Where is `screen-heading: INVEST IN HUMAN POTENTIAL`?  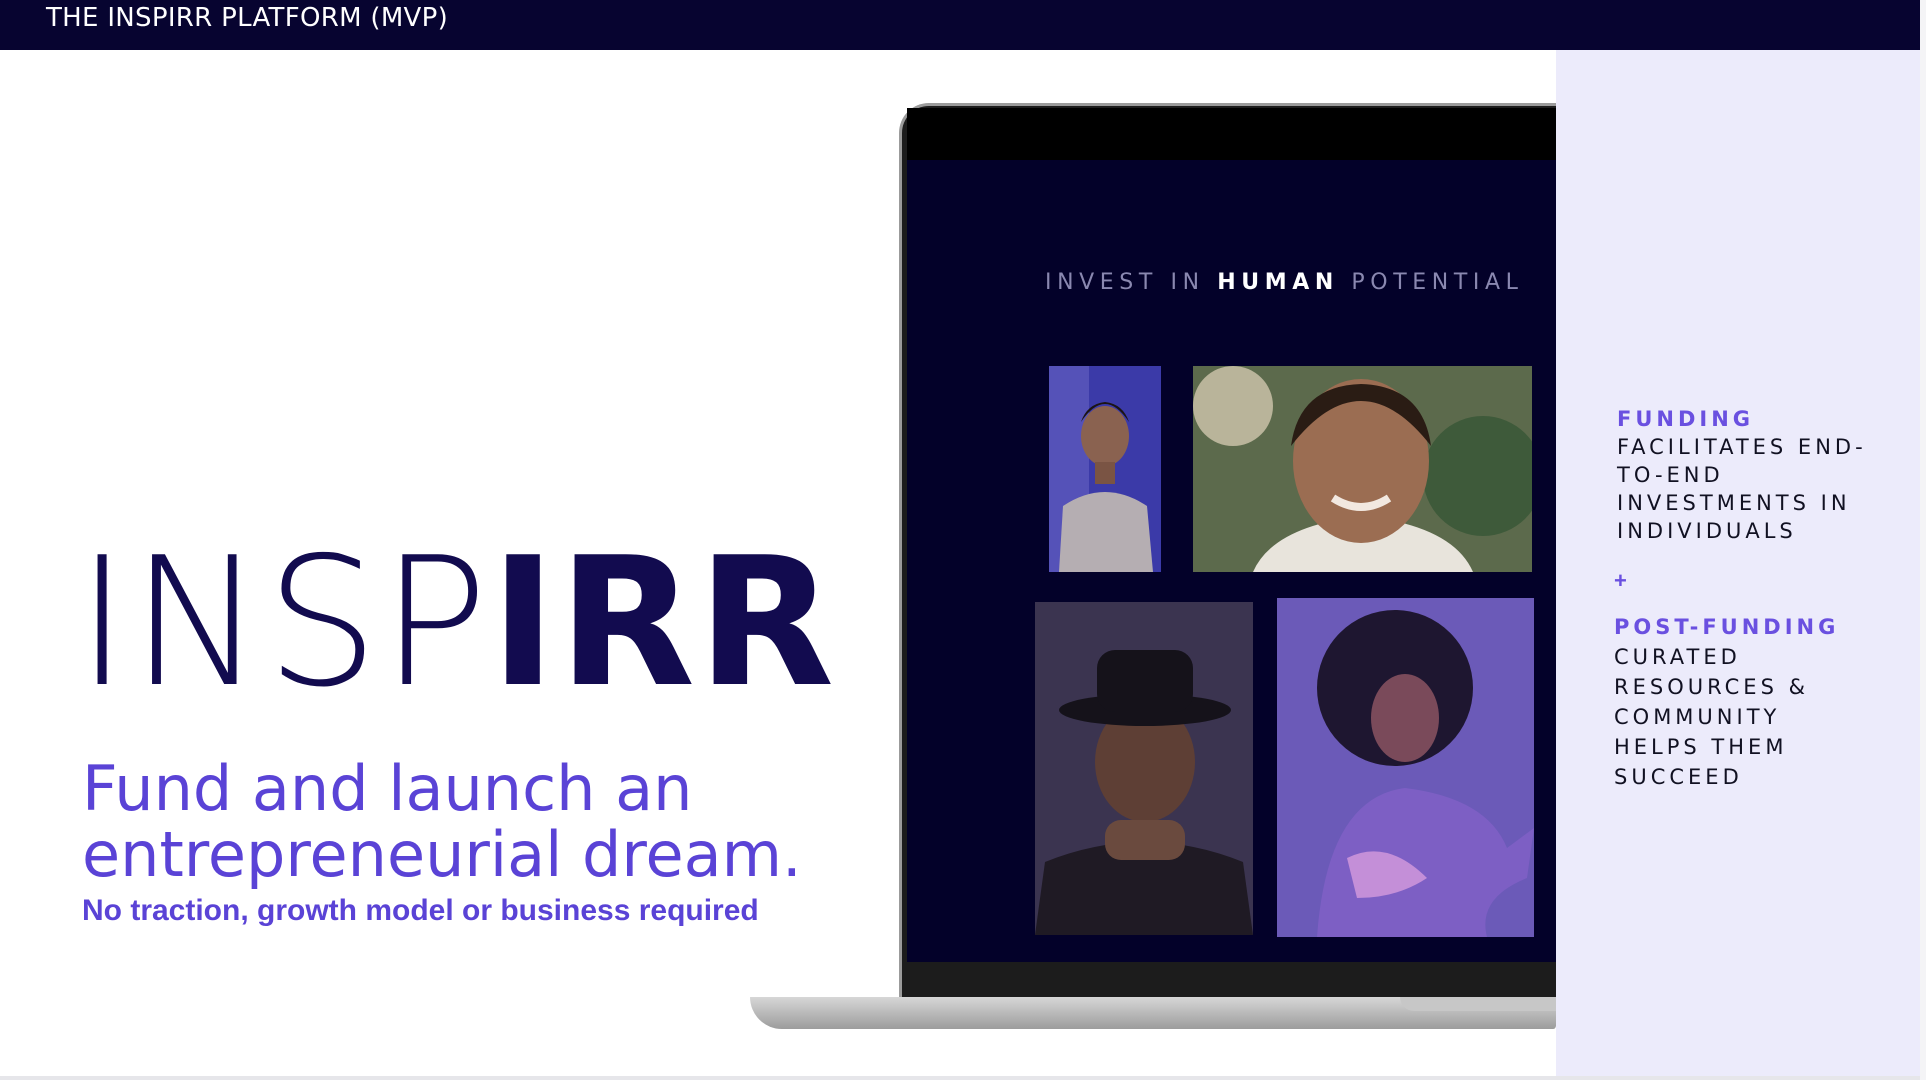 screen-heading: INVEST IN HUMAN POTENTIAL is located at coordinates (1284, 282).